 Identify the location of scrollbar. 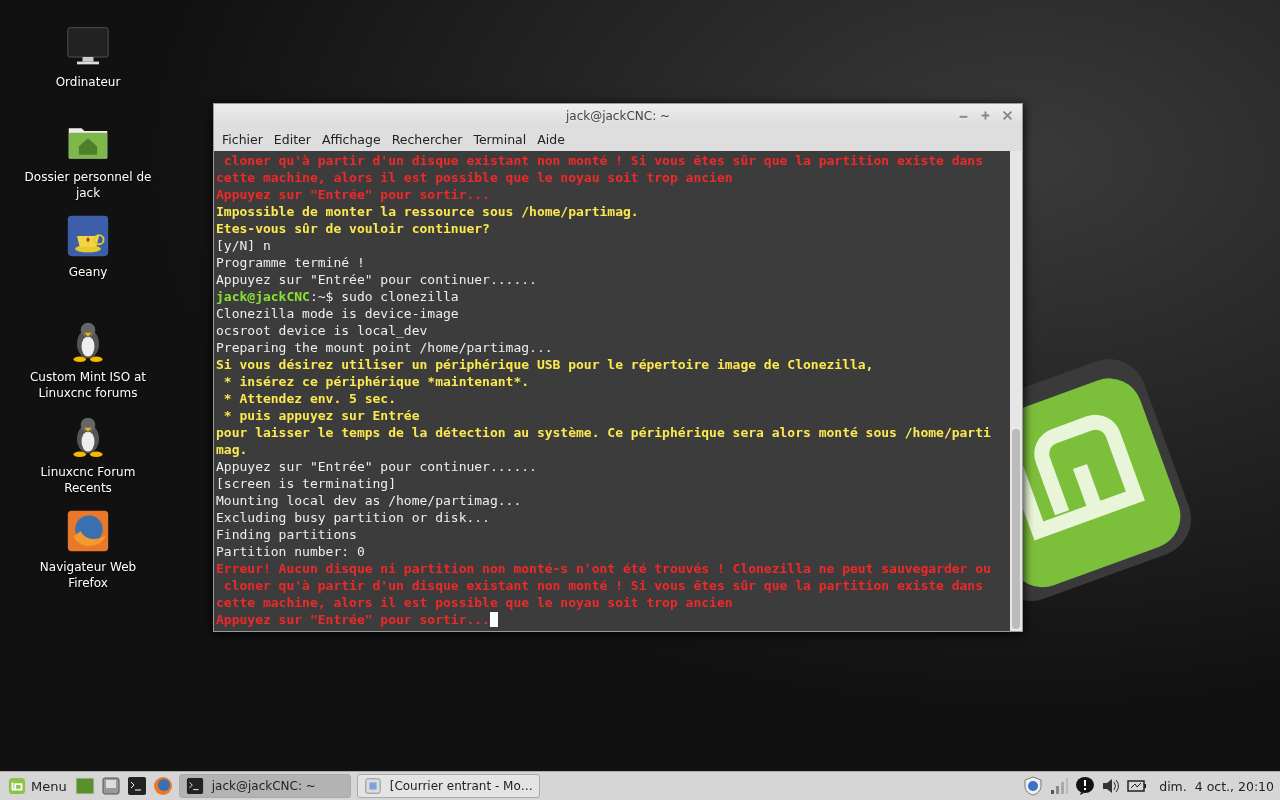
(1016, 391).